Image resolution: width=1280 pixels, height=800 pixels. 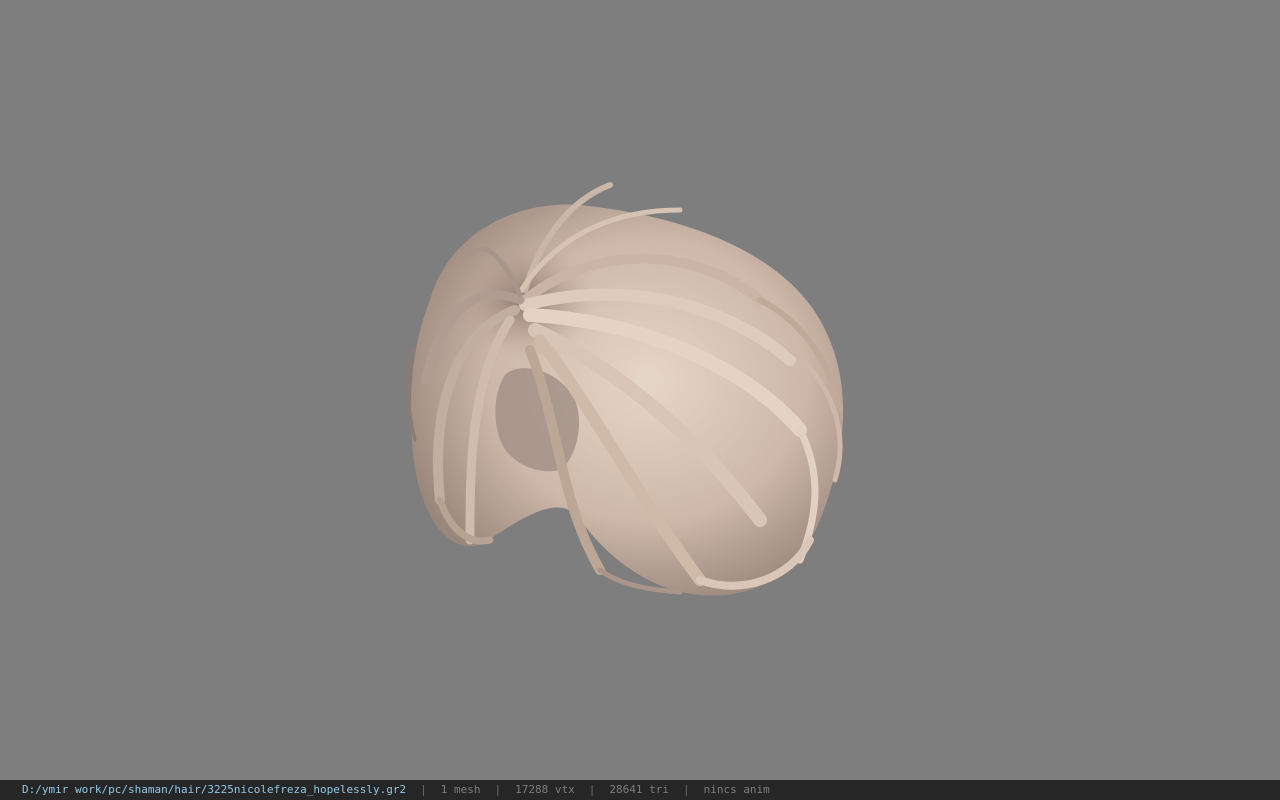 What do you see at coordinates (460, 789) in the screenshot?
I see `mesh-count: 1 mesh` at bounding box center [460, 789].